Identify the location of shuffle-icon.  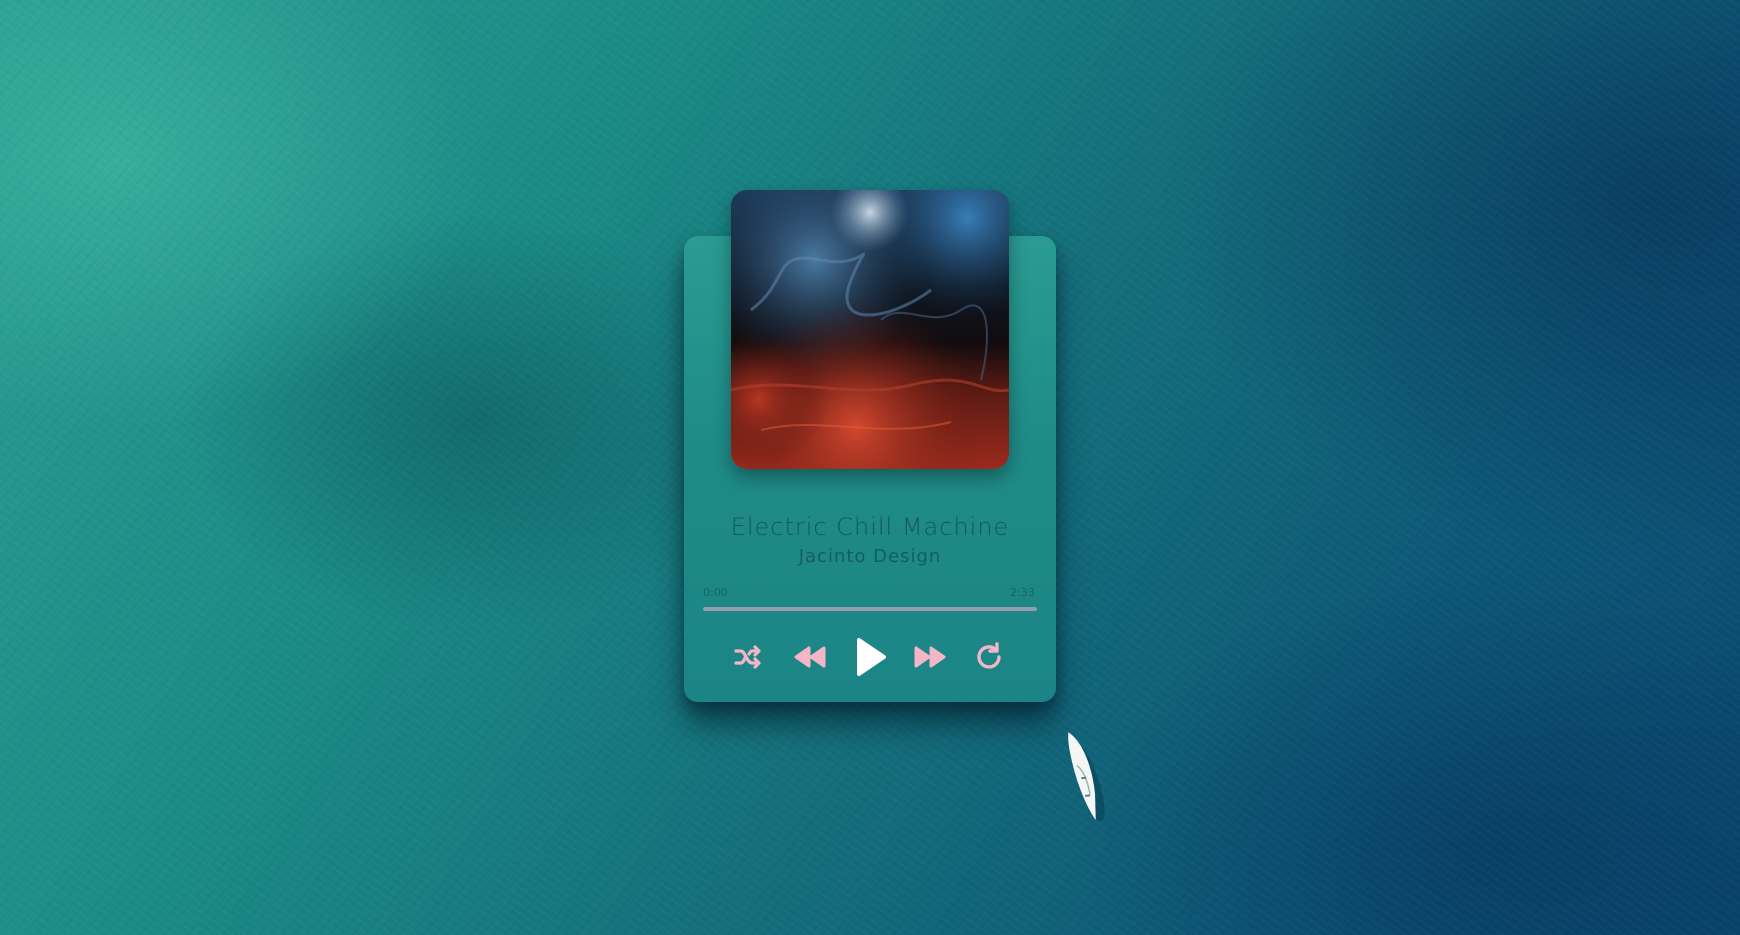
(747, 657).